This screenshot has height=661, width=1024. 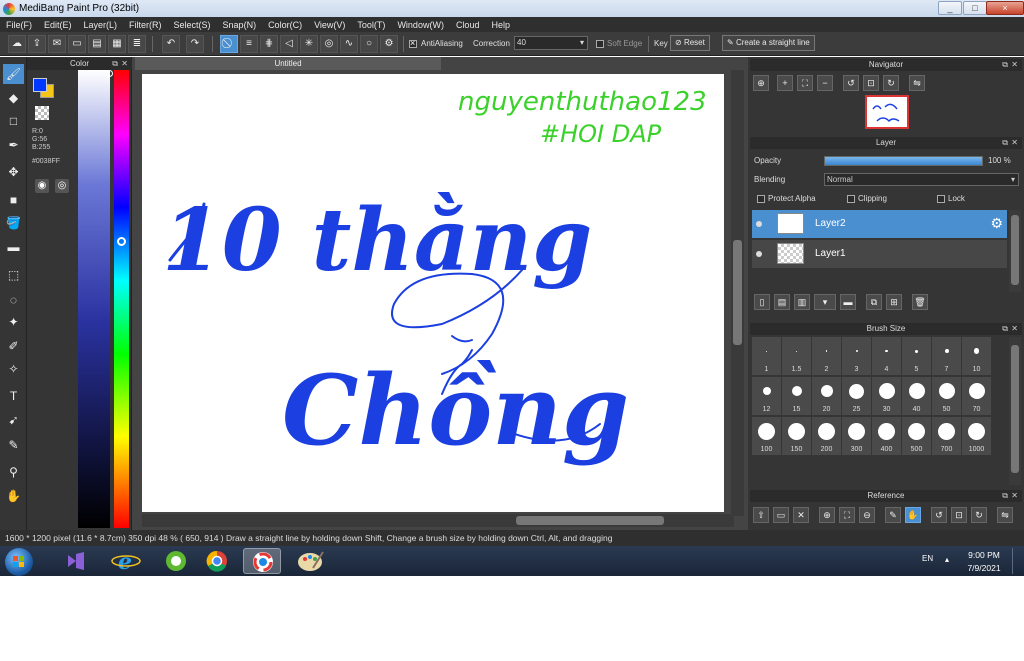 I want to click on snap-settings-icon: ⚙, so click(x=389, y=44).